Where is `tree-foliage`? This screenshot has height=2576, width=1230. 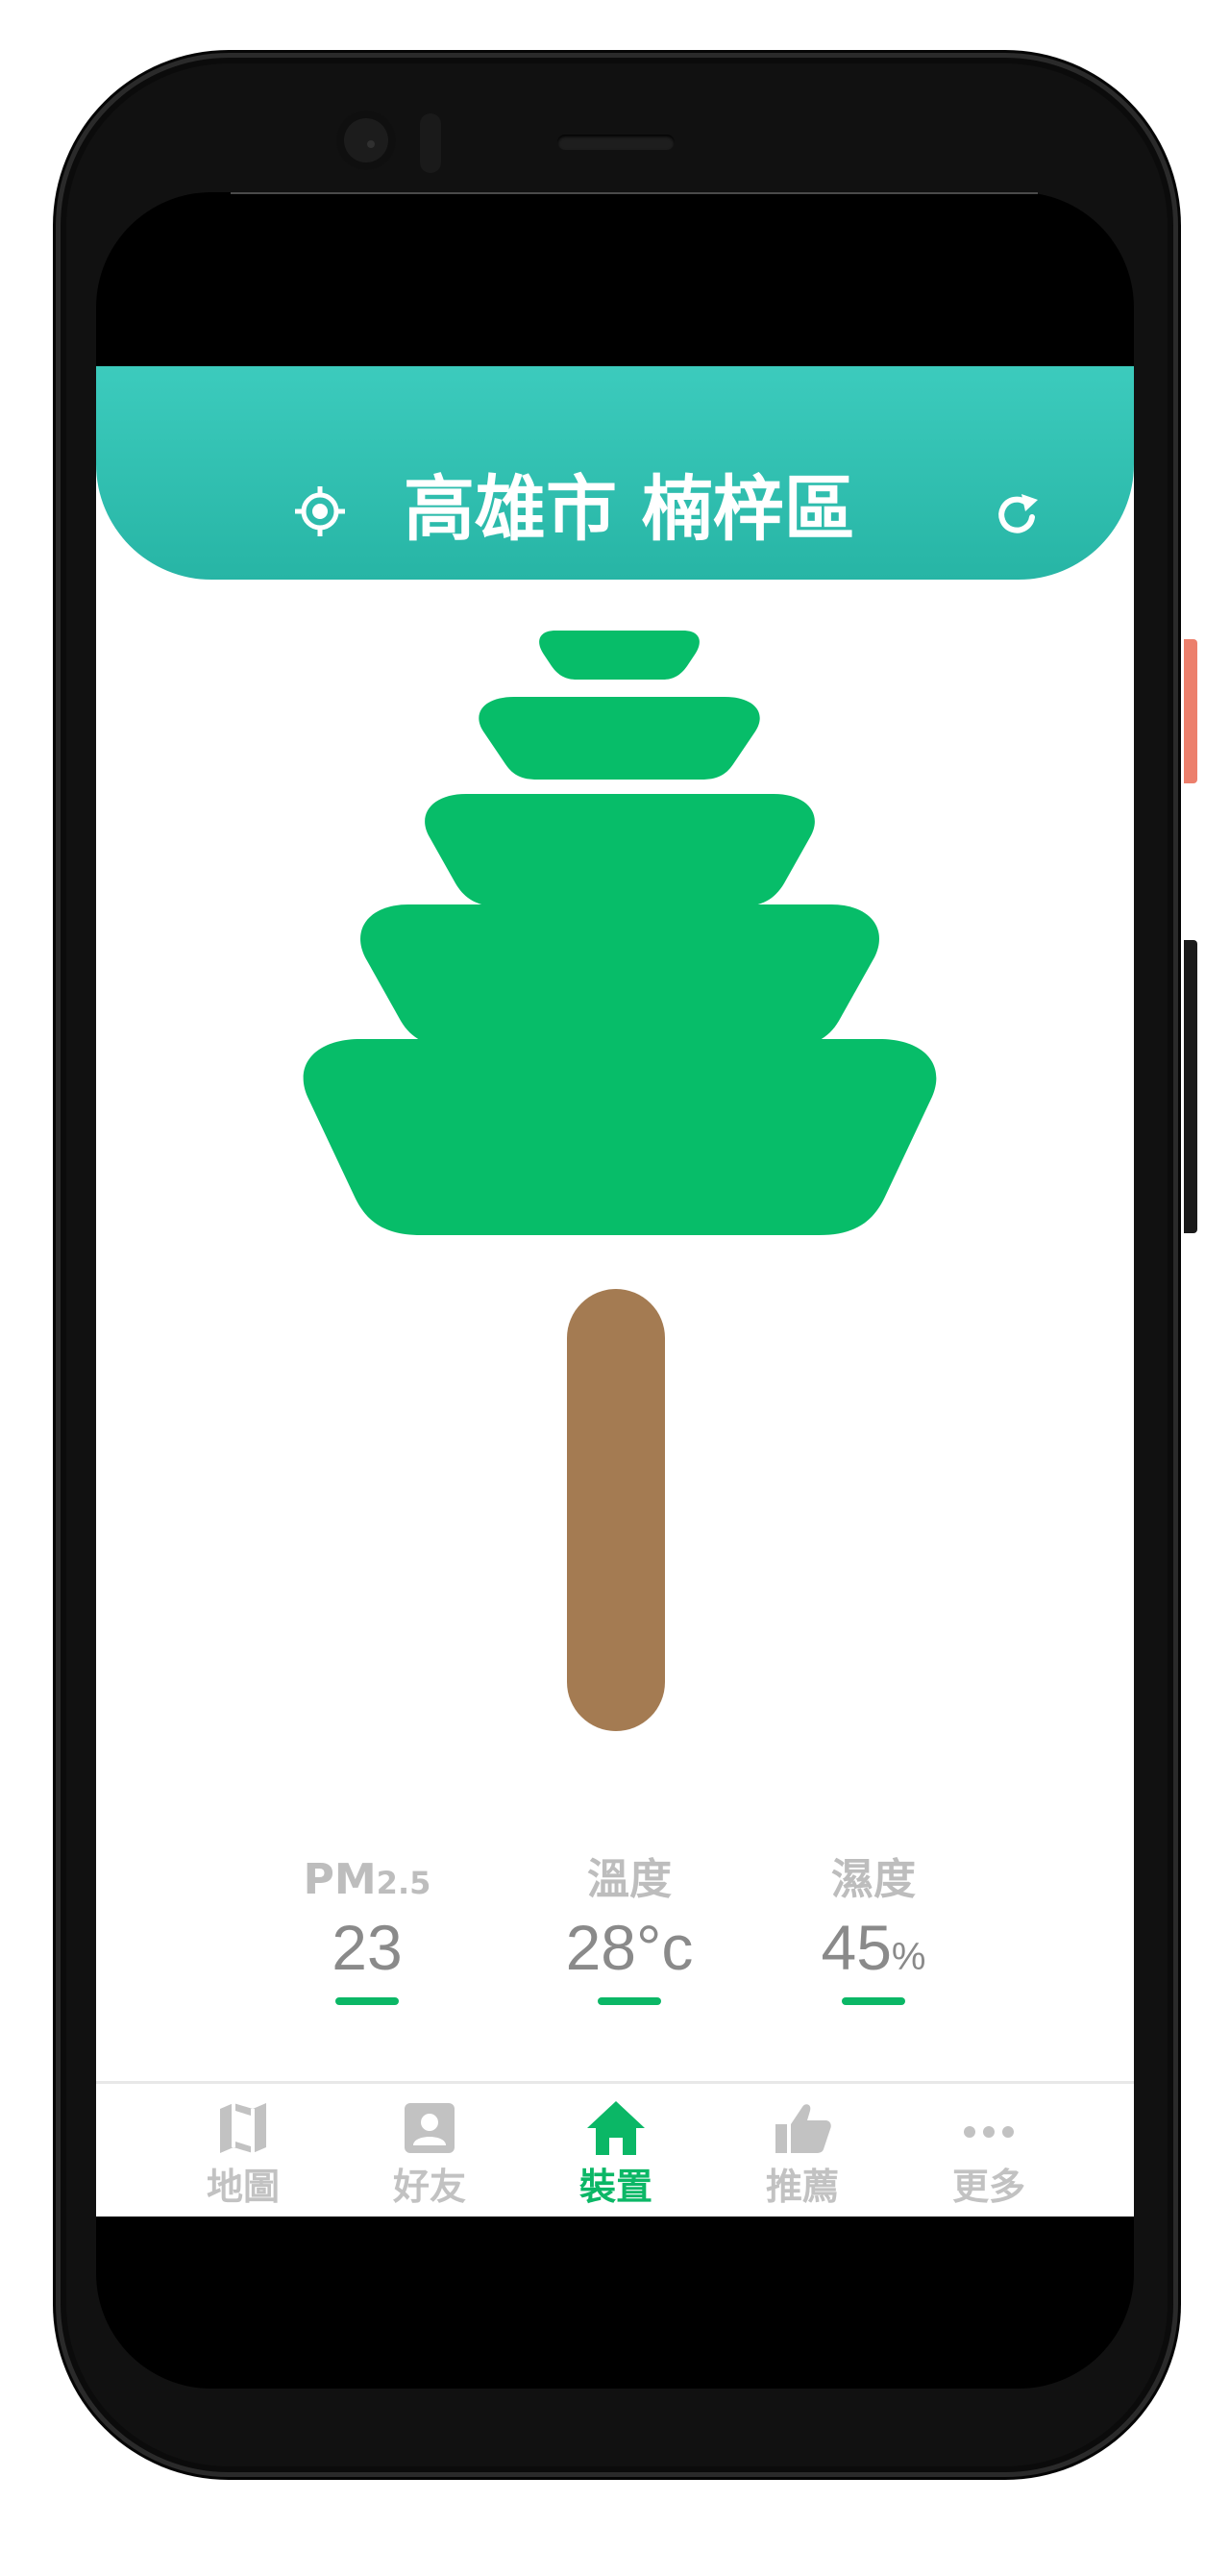
tree-foliage is located at coordinates (620, 933).